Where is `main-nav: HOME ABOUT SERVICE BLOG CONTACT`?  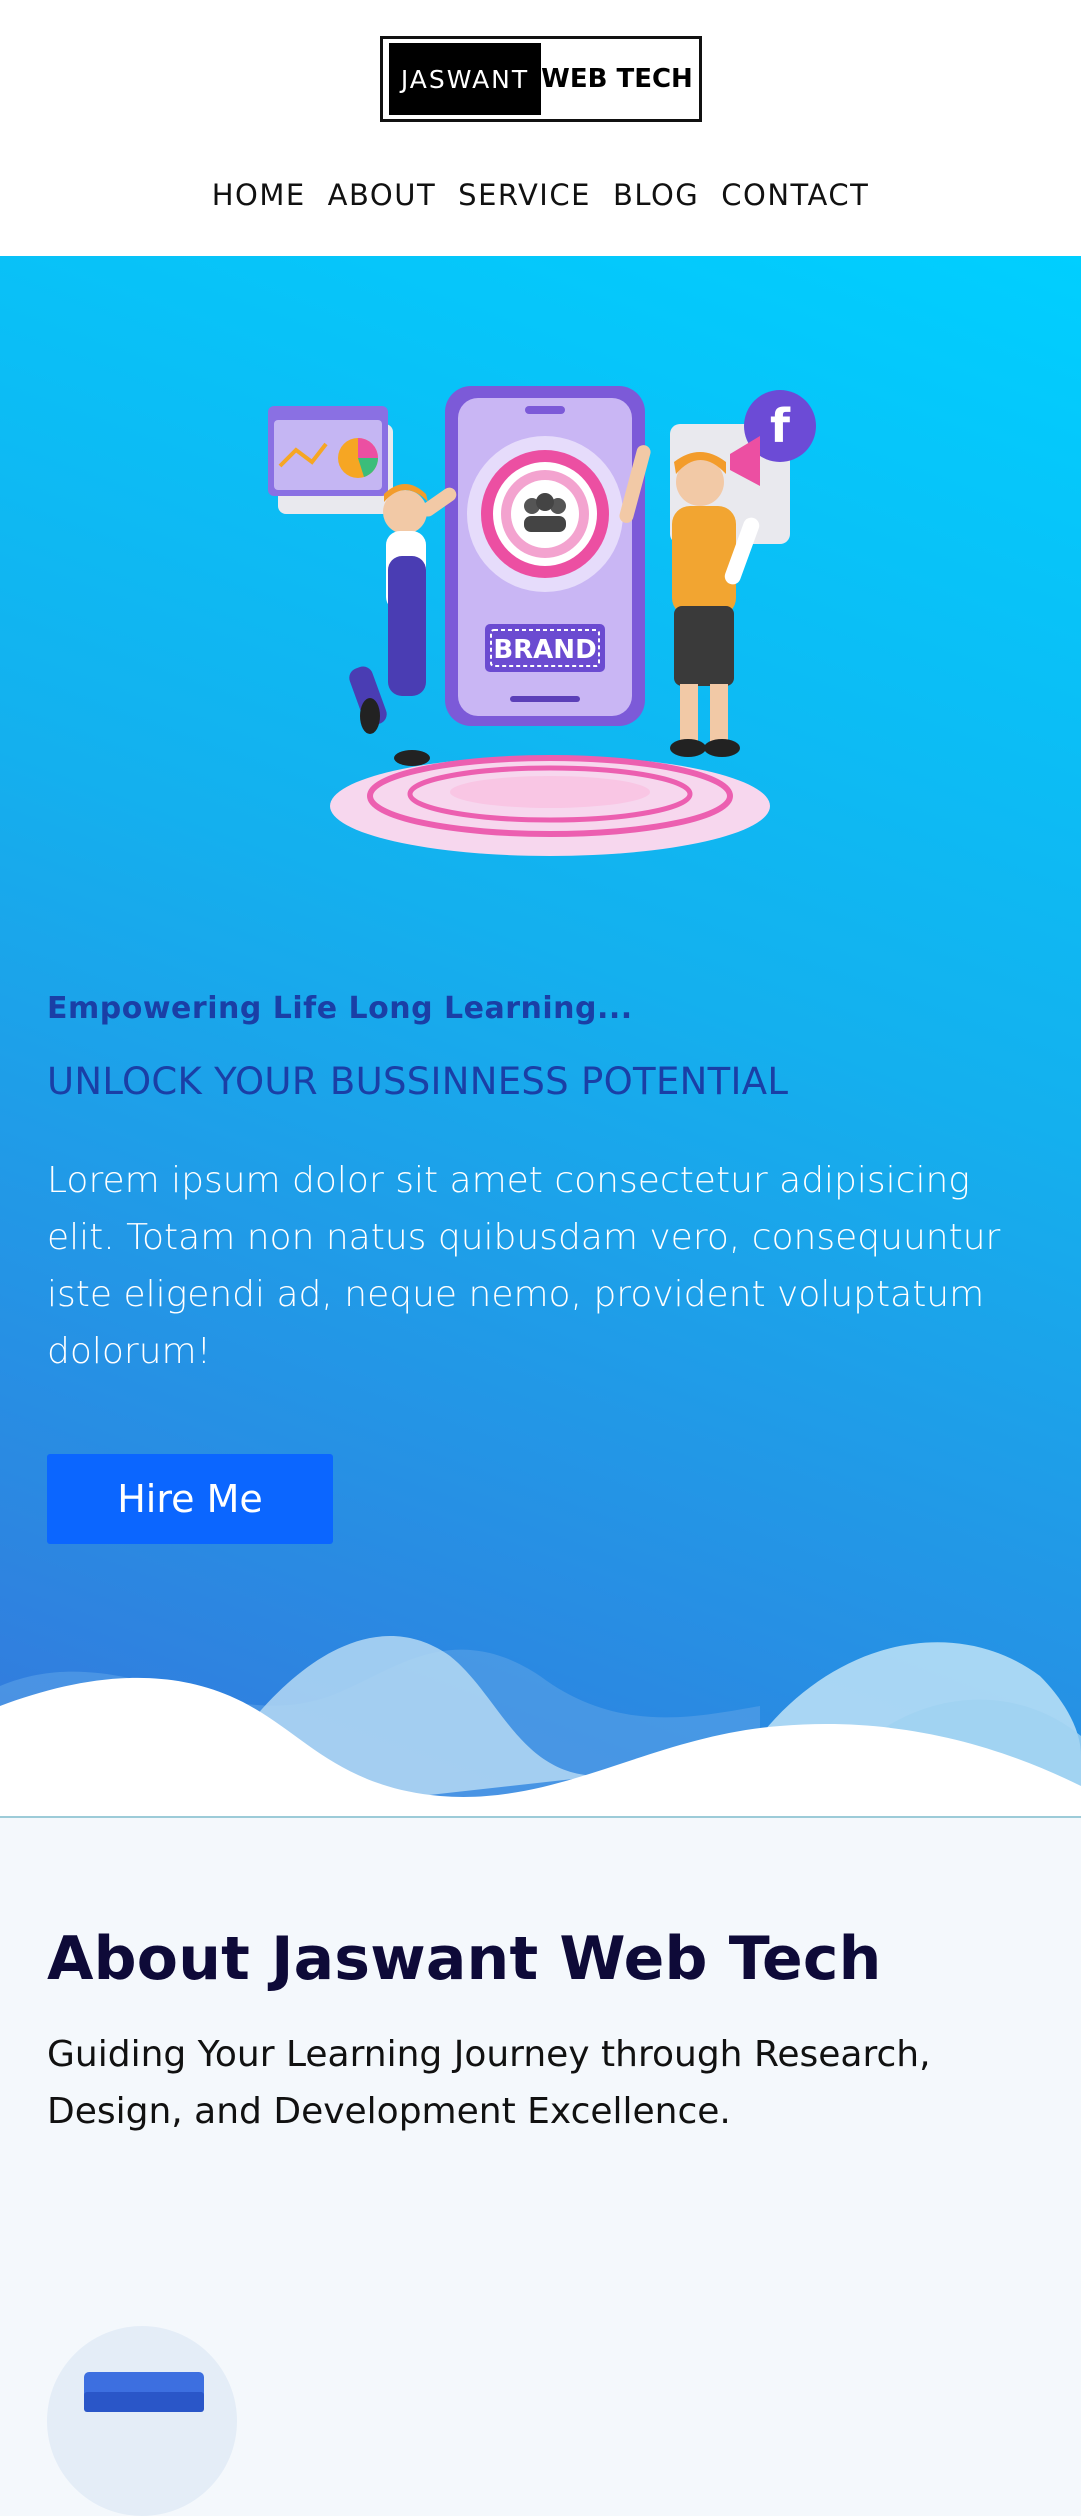
main-nav: HOME ABOUT SERVICE BLOG CONTACT is located at coordinates (540, 195).